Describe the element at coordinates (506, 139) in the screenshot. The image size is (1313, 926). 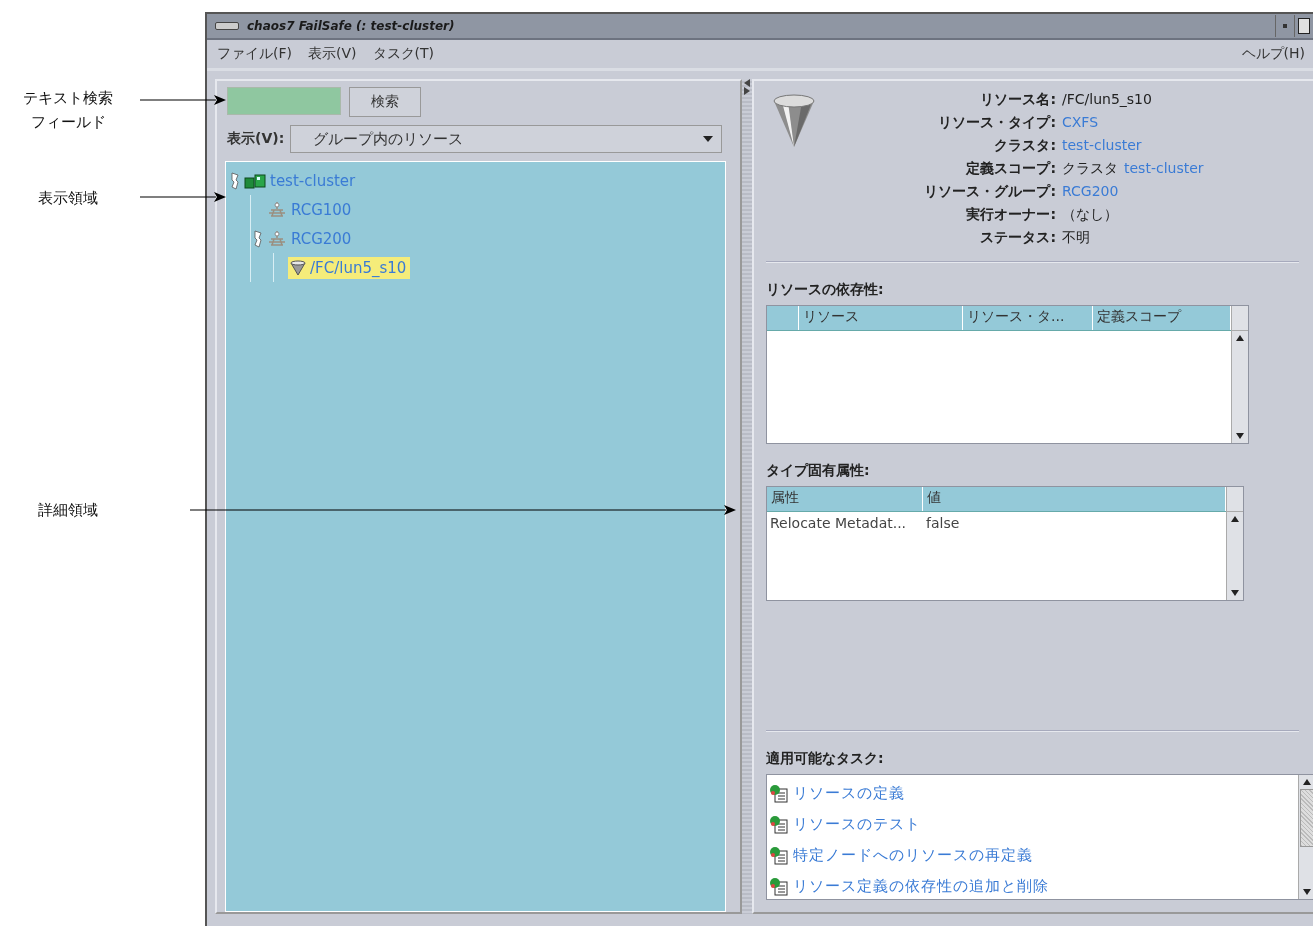
I see `view-dropdown: グループ内のリソース` at that location.